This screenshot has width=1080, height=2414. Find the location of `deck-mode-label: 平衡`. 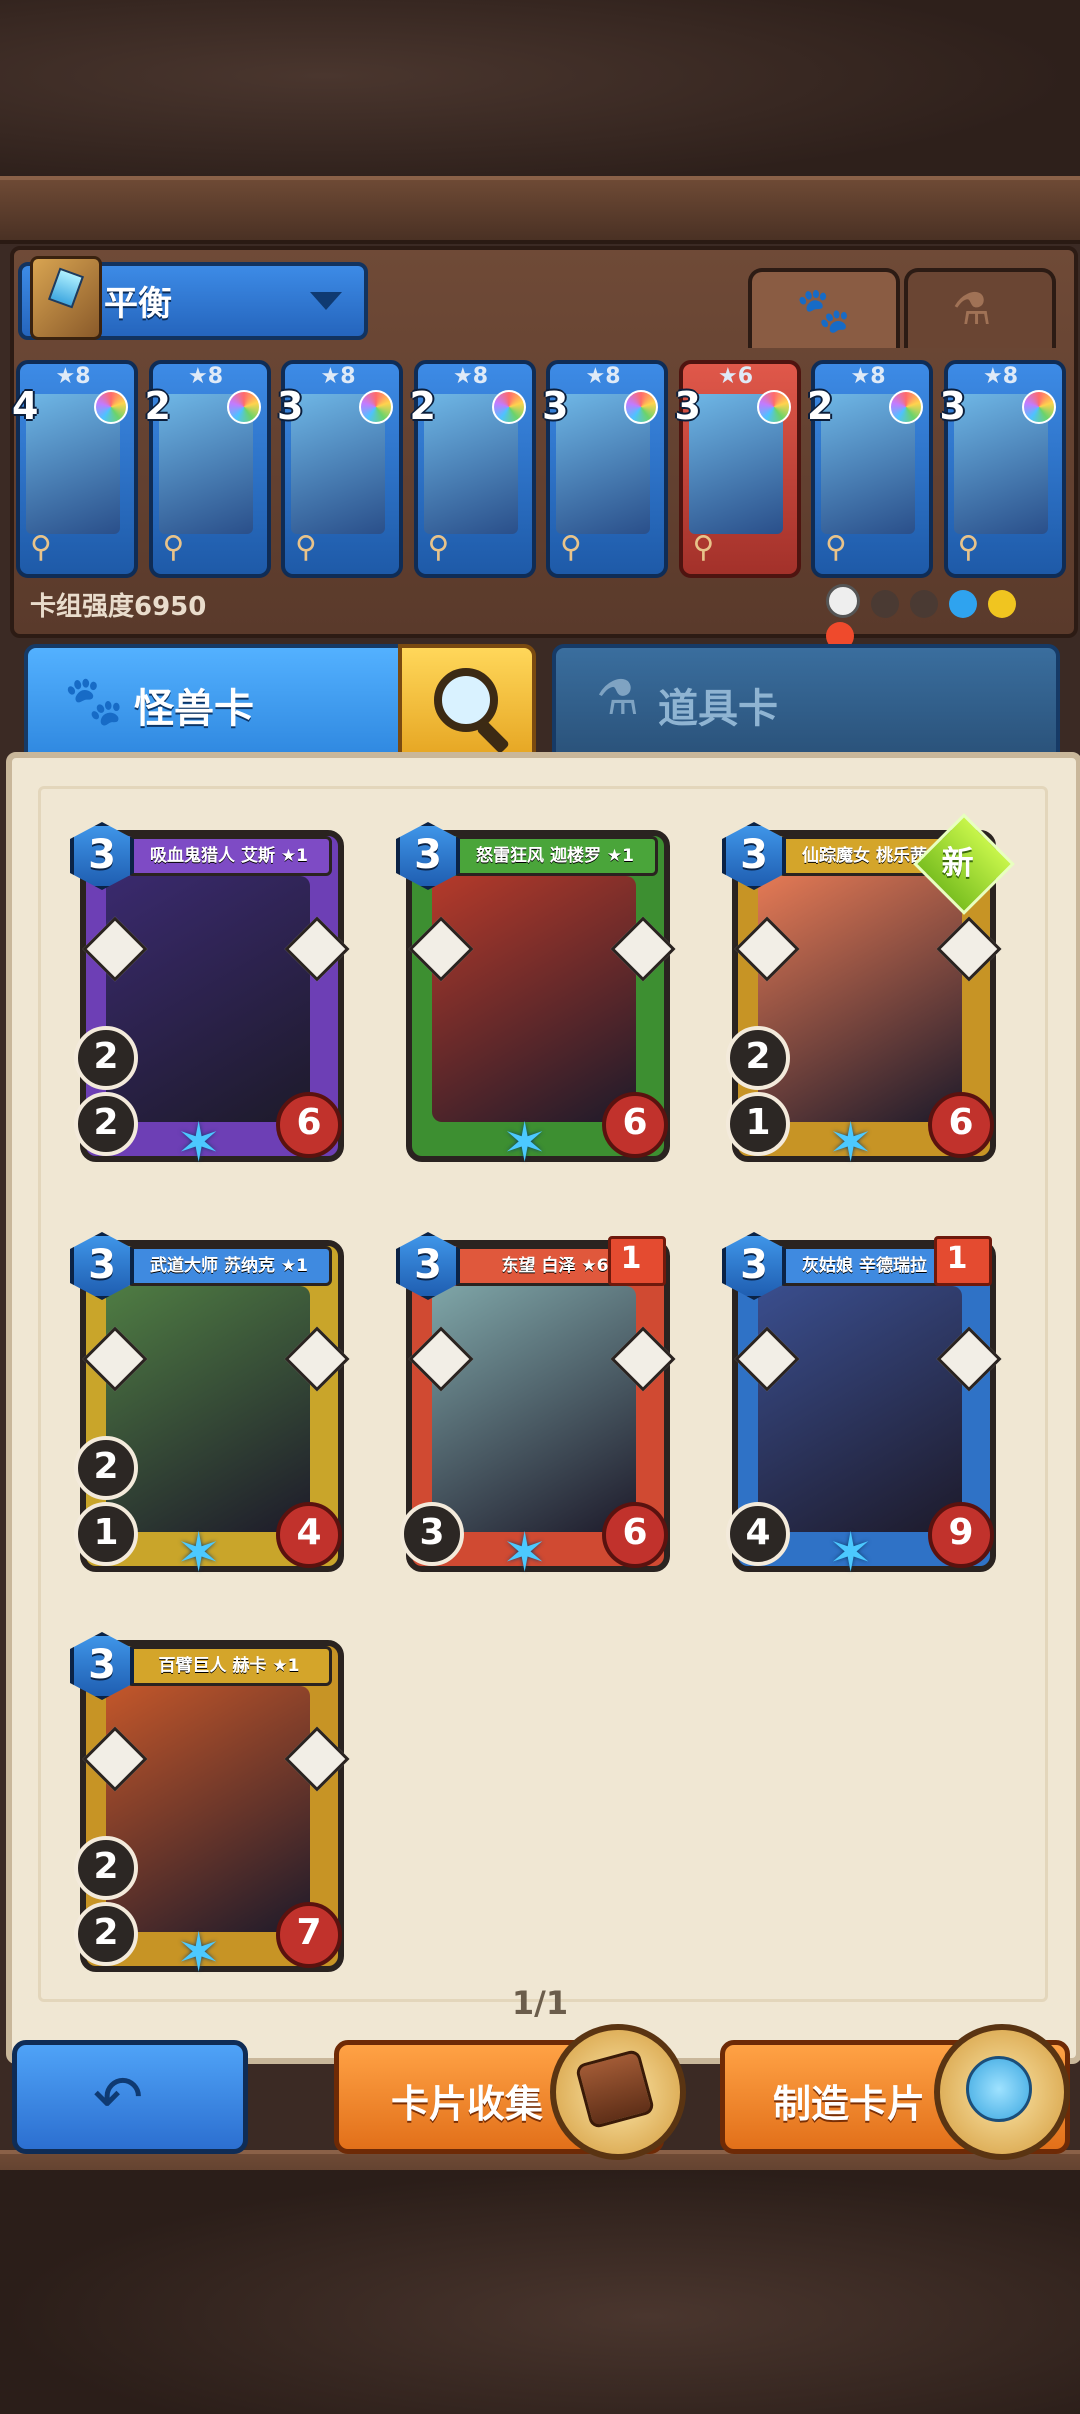

deck-mode-label: 平衡 is located at coordinates (138, 304).